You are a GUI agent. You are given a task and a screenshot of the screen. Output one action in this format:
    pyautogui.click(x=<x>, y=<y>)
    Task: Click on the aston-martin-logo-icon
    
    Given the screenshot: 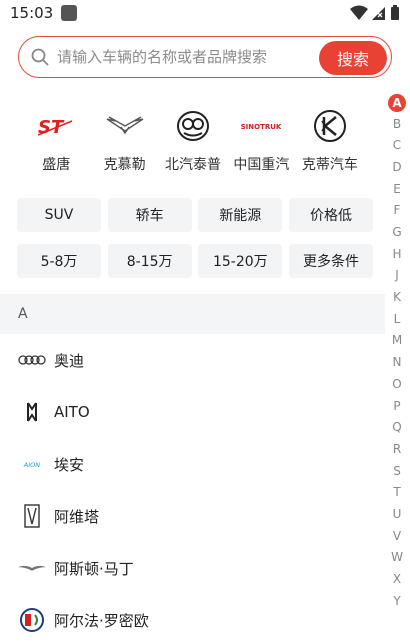 What is the action you would take?
    pyautogui.click(x=32, y=568)
    